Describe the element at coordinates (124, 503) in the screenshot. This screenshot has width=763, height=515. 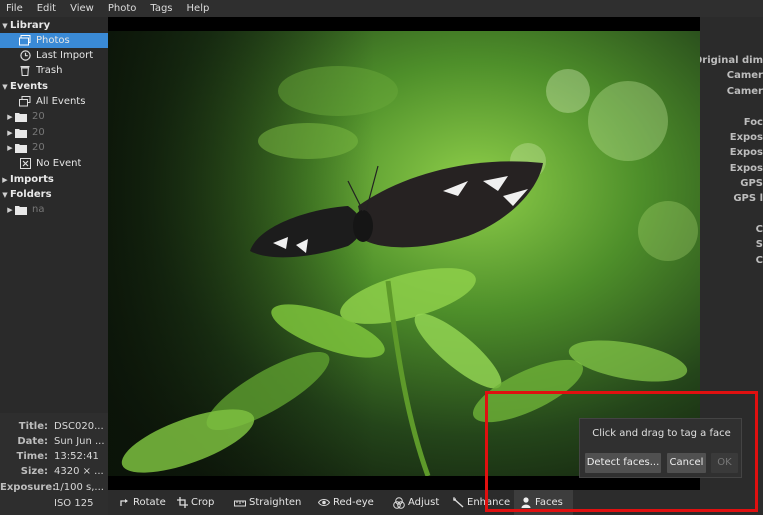
I see `rotate-icon` at that location.